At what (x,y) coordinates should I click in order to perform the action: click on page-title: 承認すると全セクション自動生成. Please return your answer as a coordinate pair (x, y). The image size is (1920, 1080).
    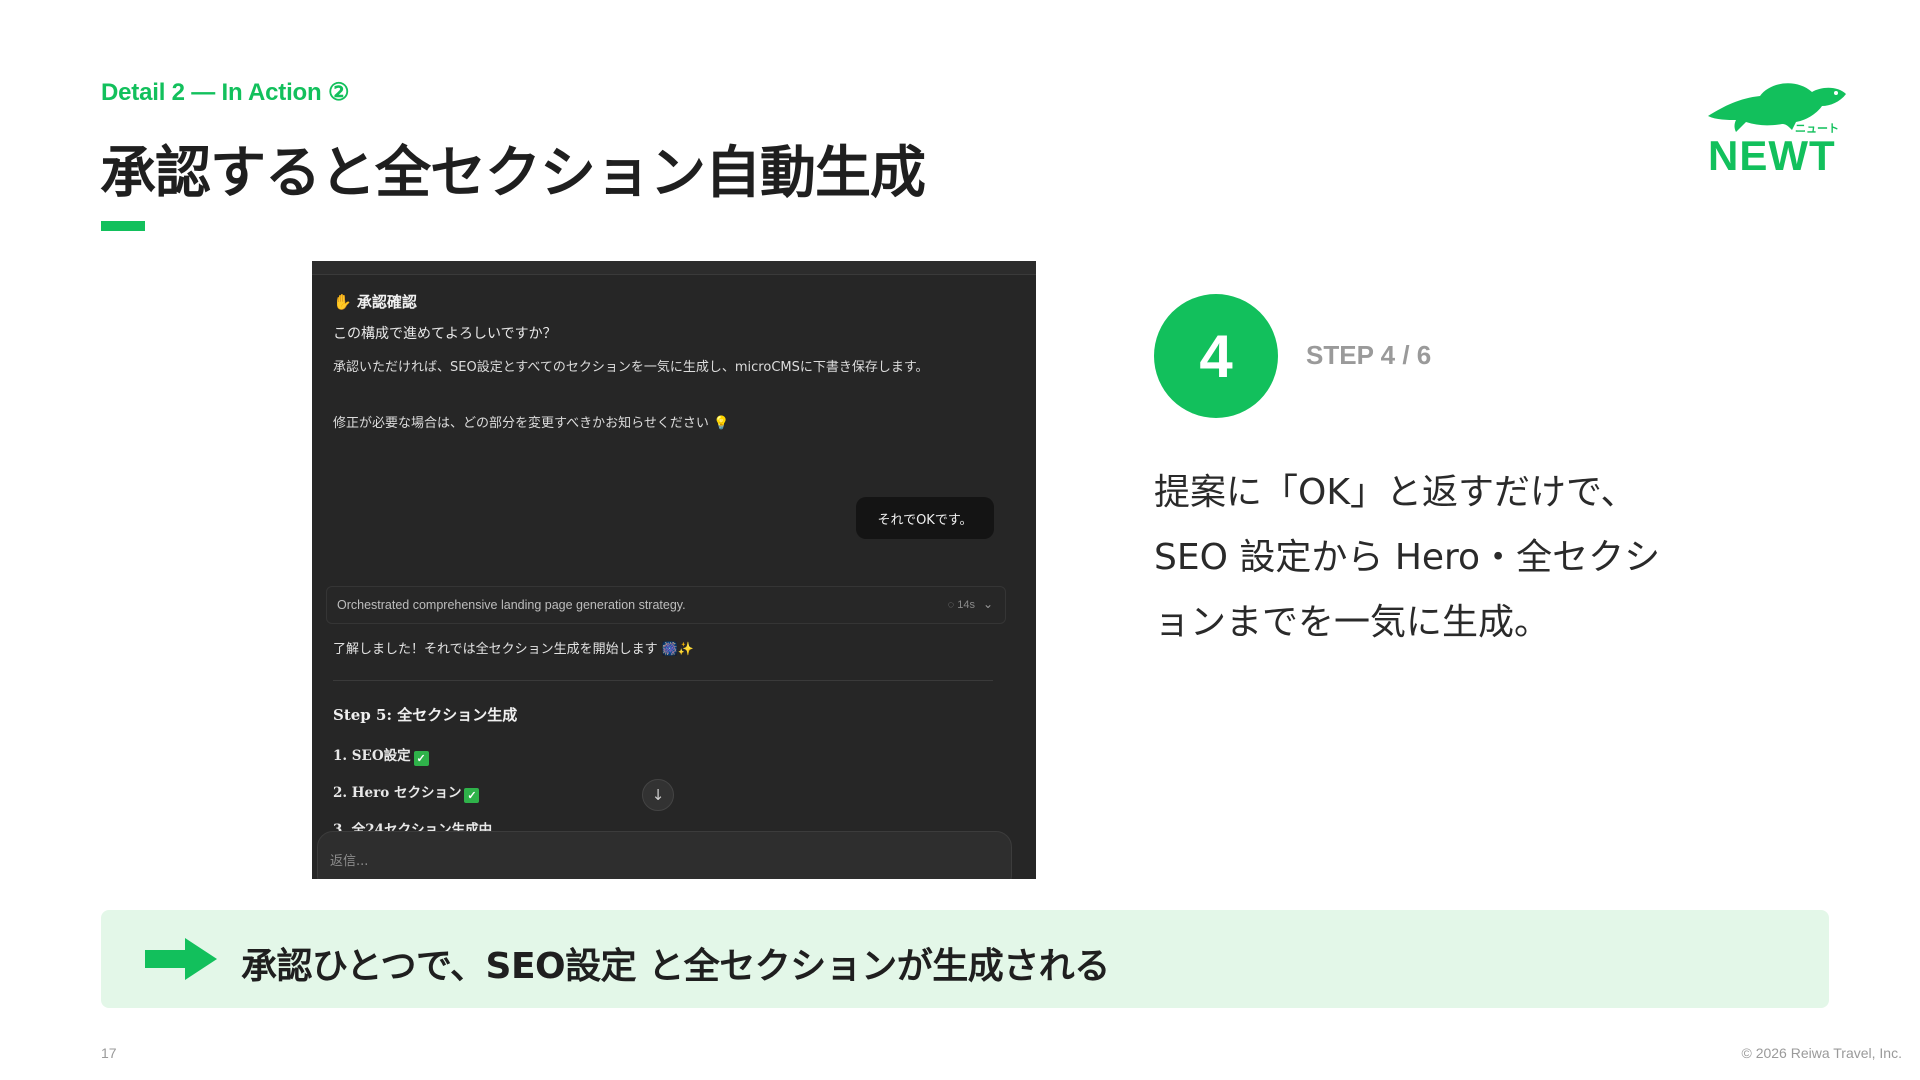
    Looking at the image, I should click on (513, 173).